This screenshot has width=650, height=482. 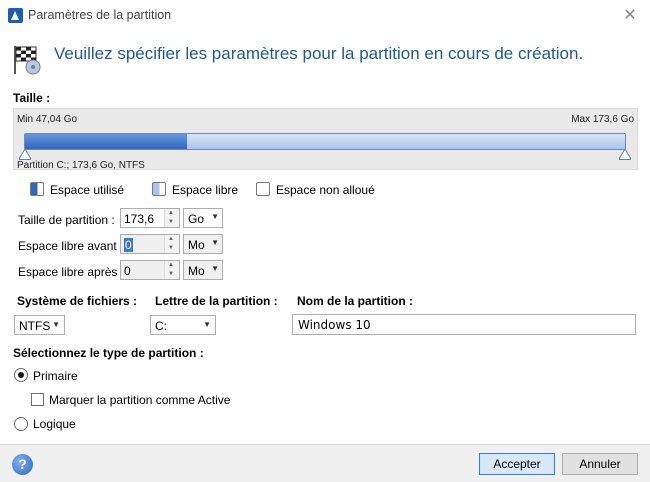 What do you see at coordinates (150, 244) in the screenshot?
I see `free-before-stepper: 0 ▲ ▼` at bounding box center [150, 244].